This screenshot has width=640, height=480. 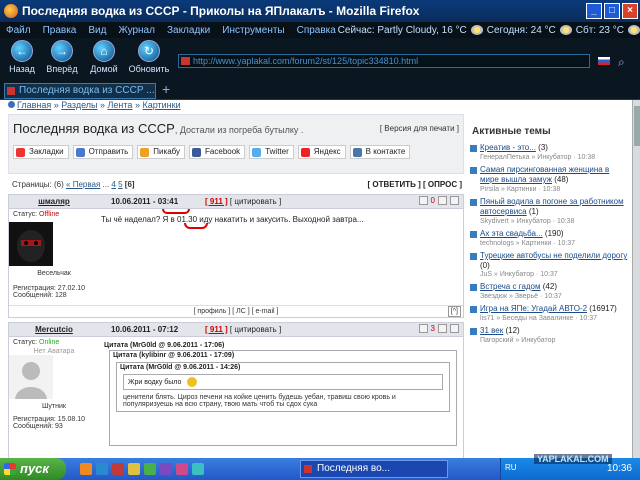 What do you see at coordinates (149, 59) in the screenshot?
I see `refresh-button: ↻ Обновить` at bounding box center [149, 59].